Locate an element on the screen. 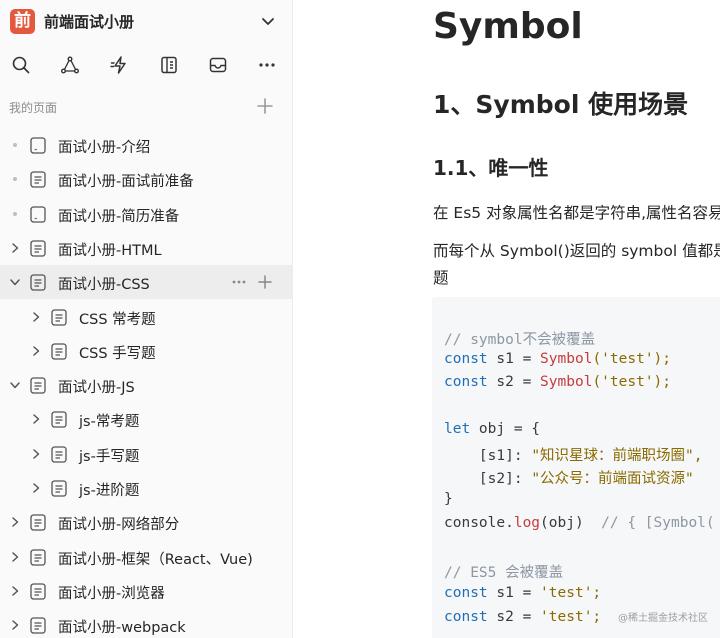 The width and height of the screenshot is (720, 638). add-child-icon is located at coordinates (265, 282).